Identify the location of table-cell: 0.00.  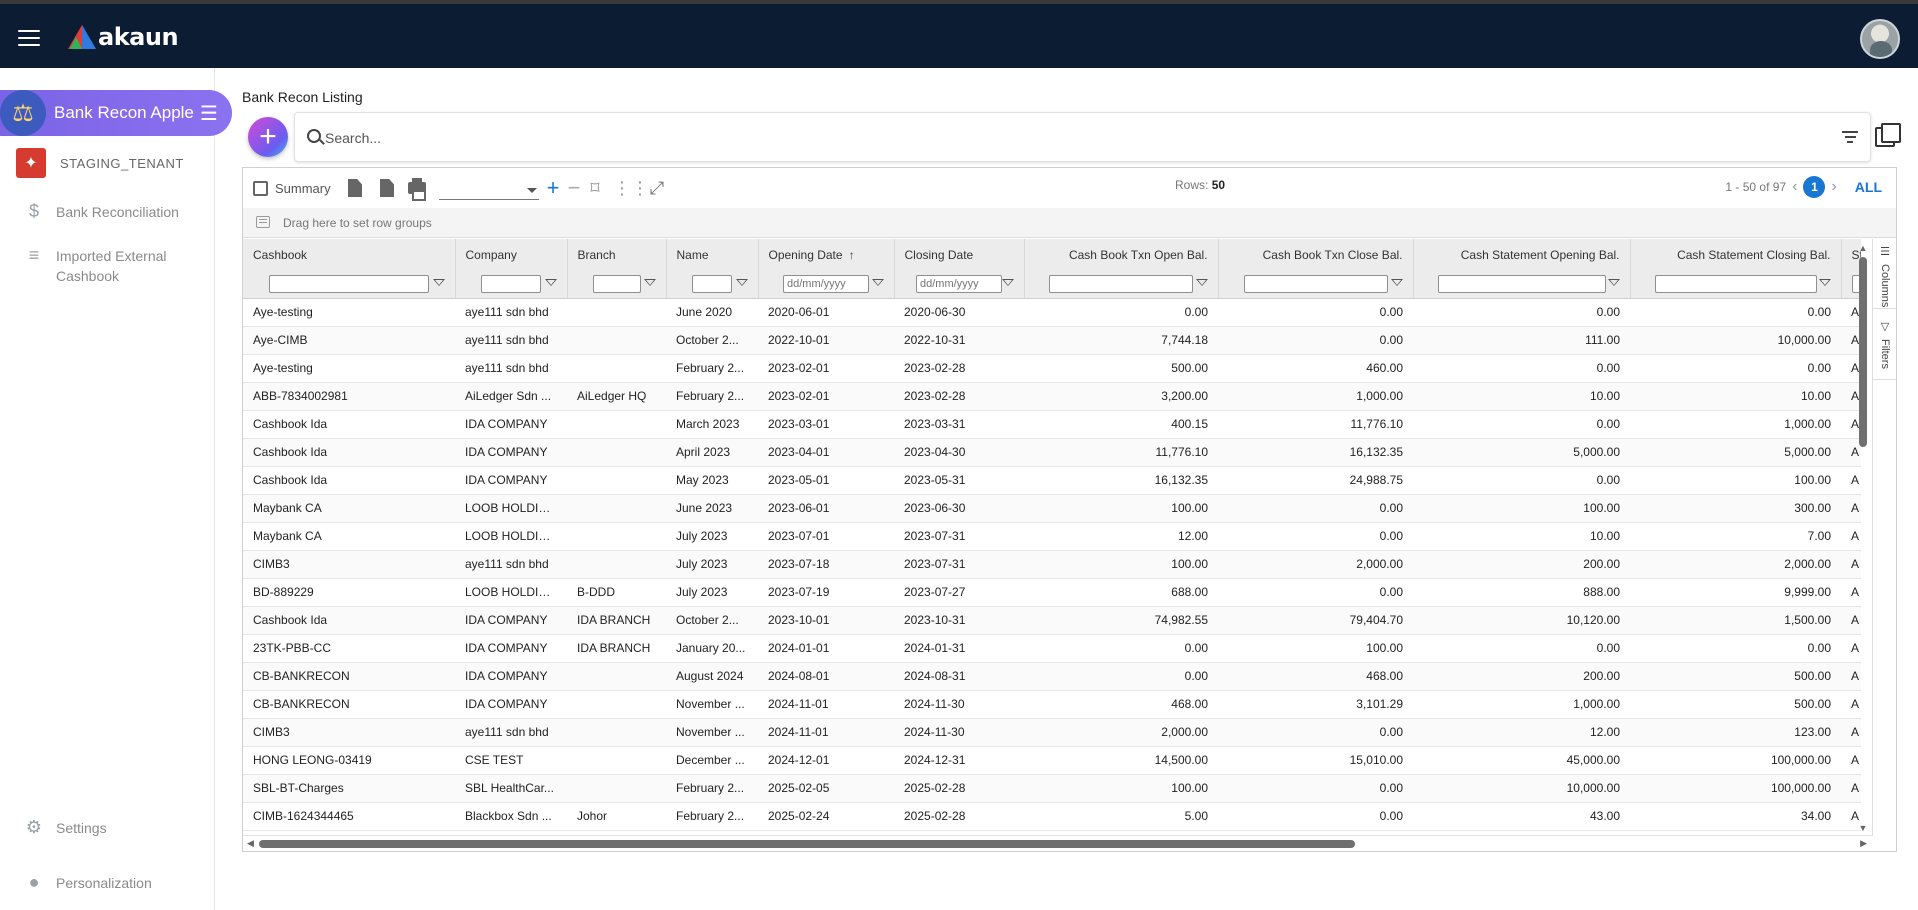
(1315, 508).